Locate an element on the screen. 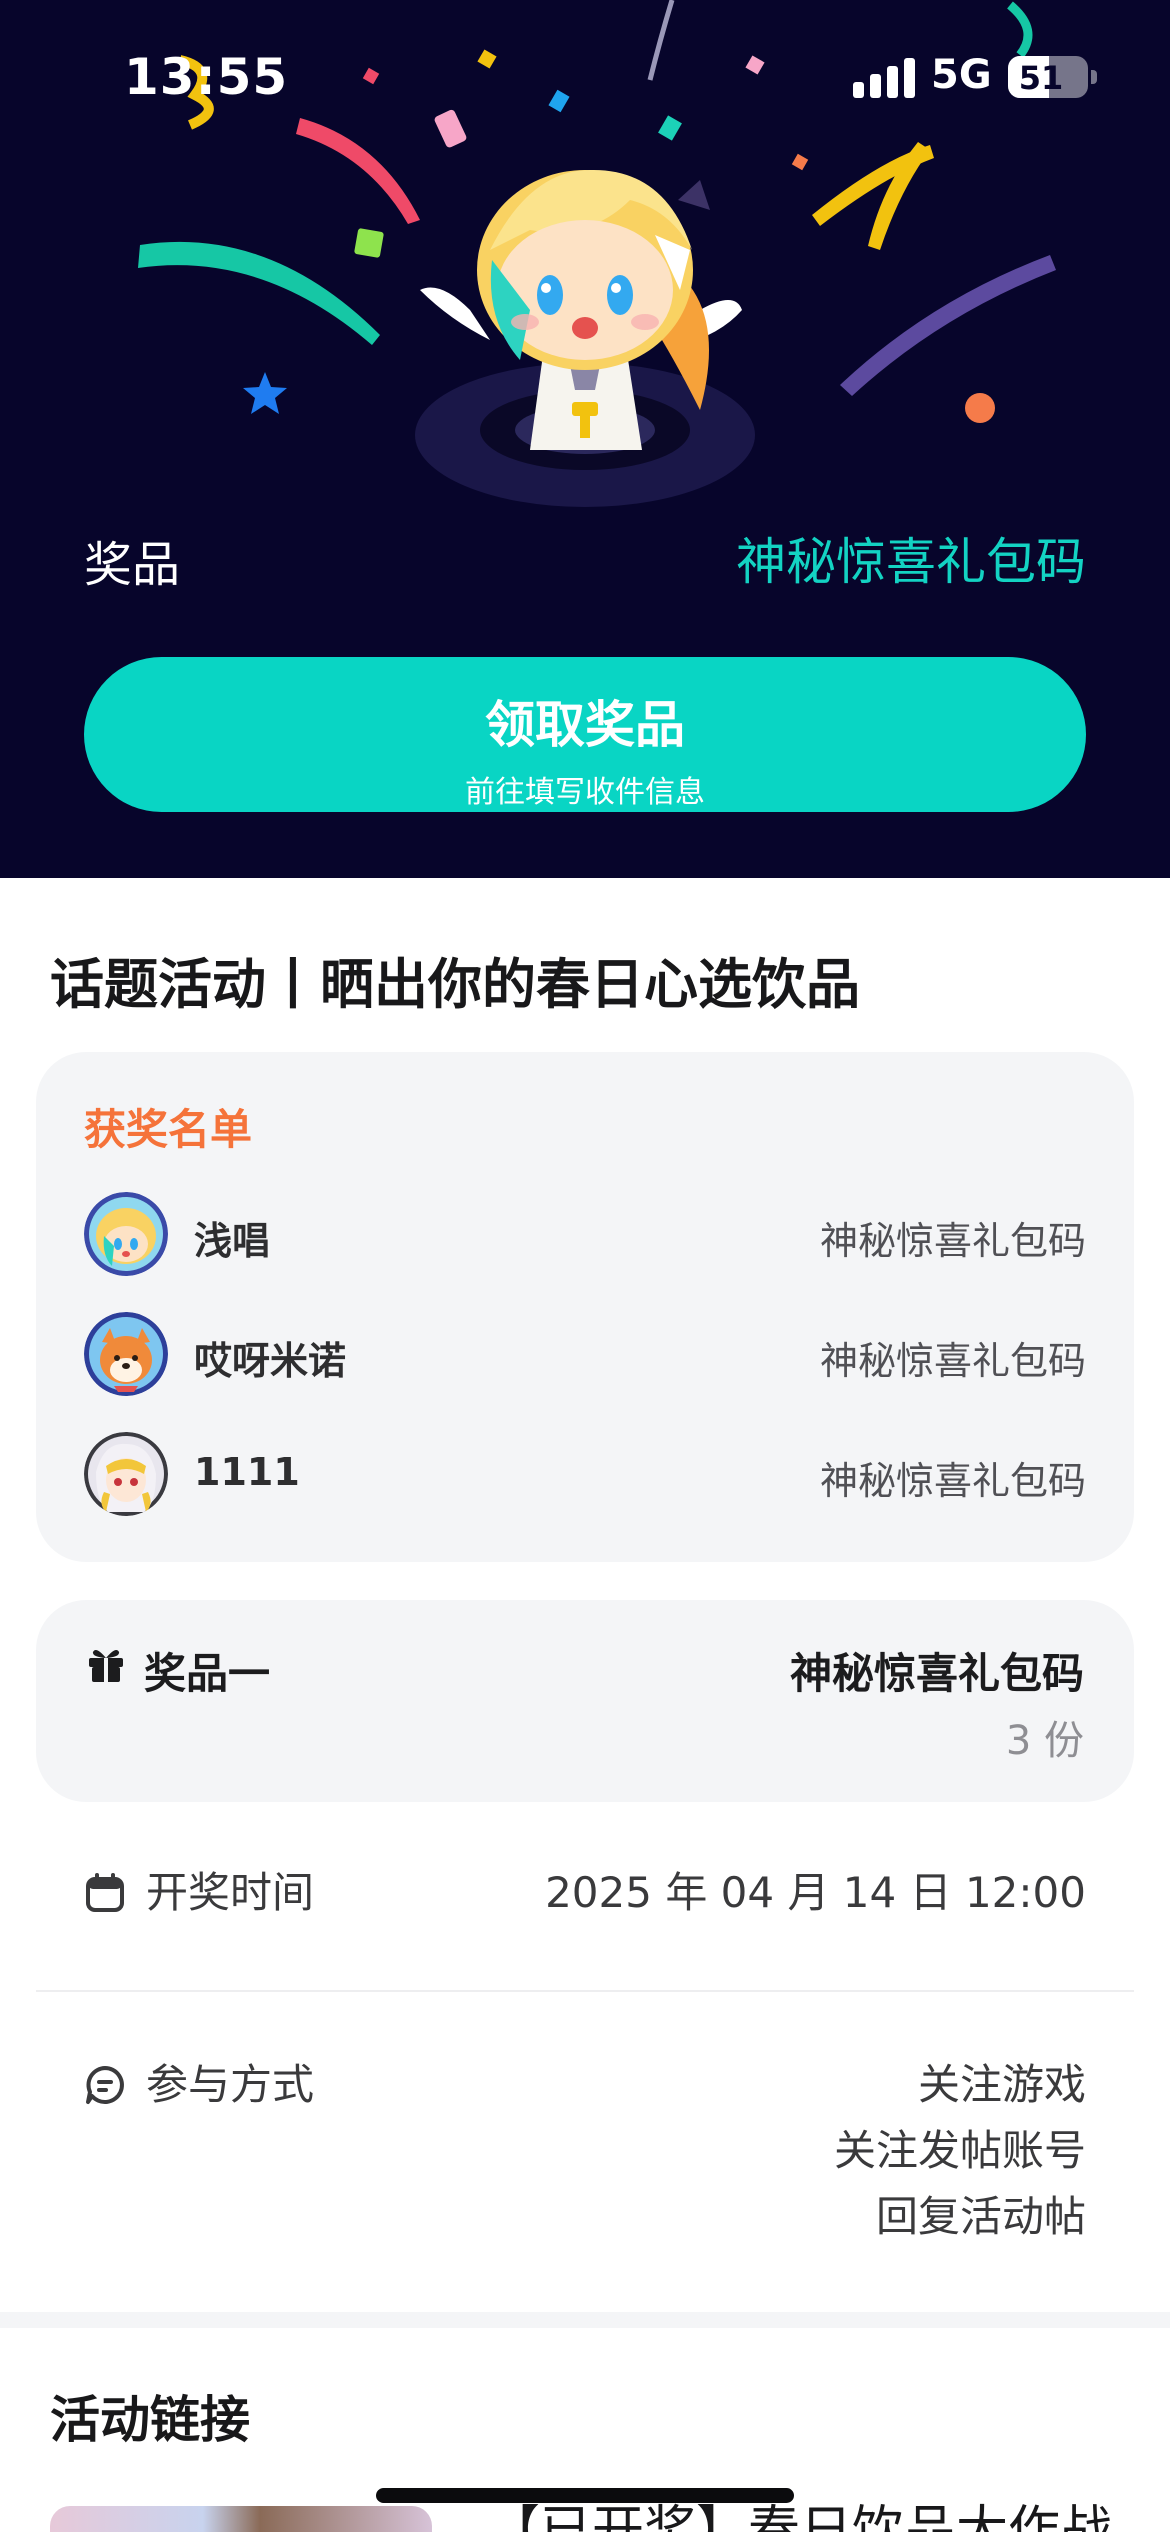 Image resolution: width=1170 pixels, height=2532 pixels. winner-name: 1111 is located at coordinates (247, 1472).